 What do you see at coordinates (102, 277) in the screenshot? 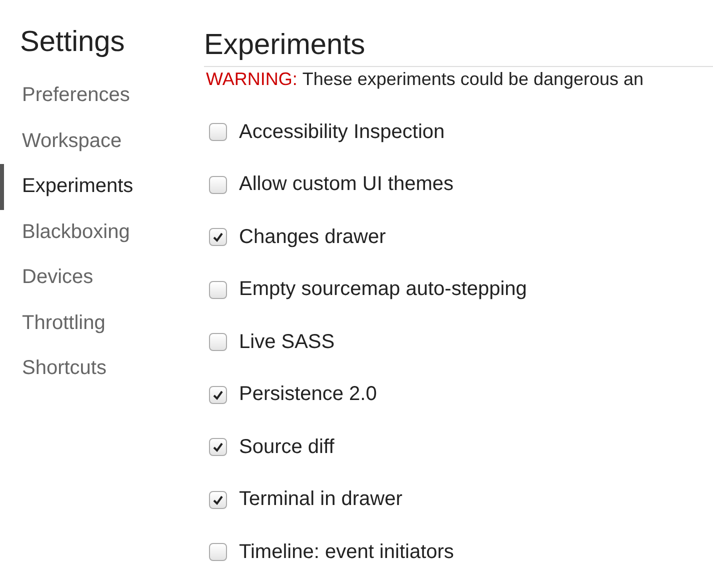
I see `sidebar-item: Devices` at bounding box center [102, 277].